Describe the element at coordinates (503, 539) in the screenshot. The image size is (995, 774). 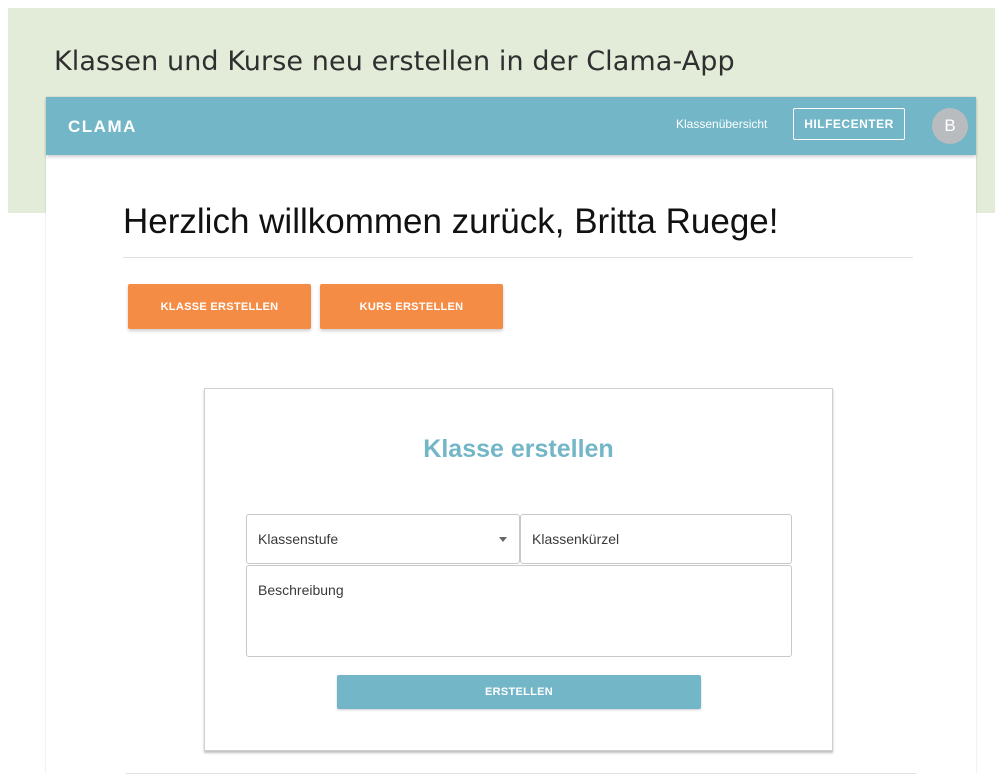
I see `chevron-down-icon` at that location.